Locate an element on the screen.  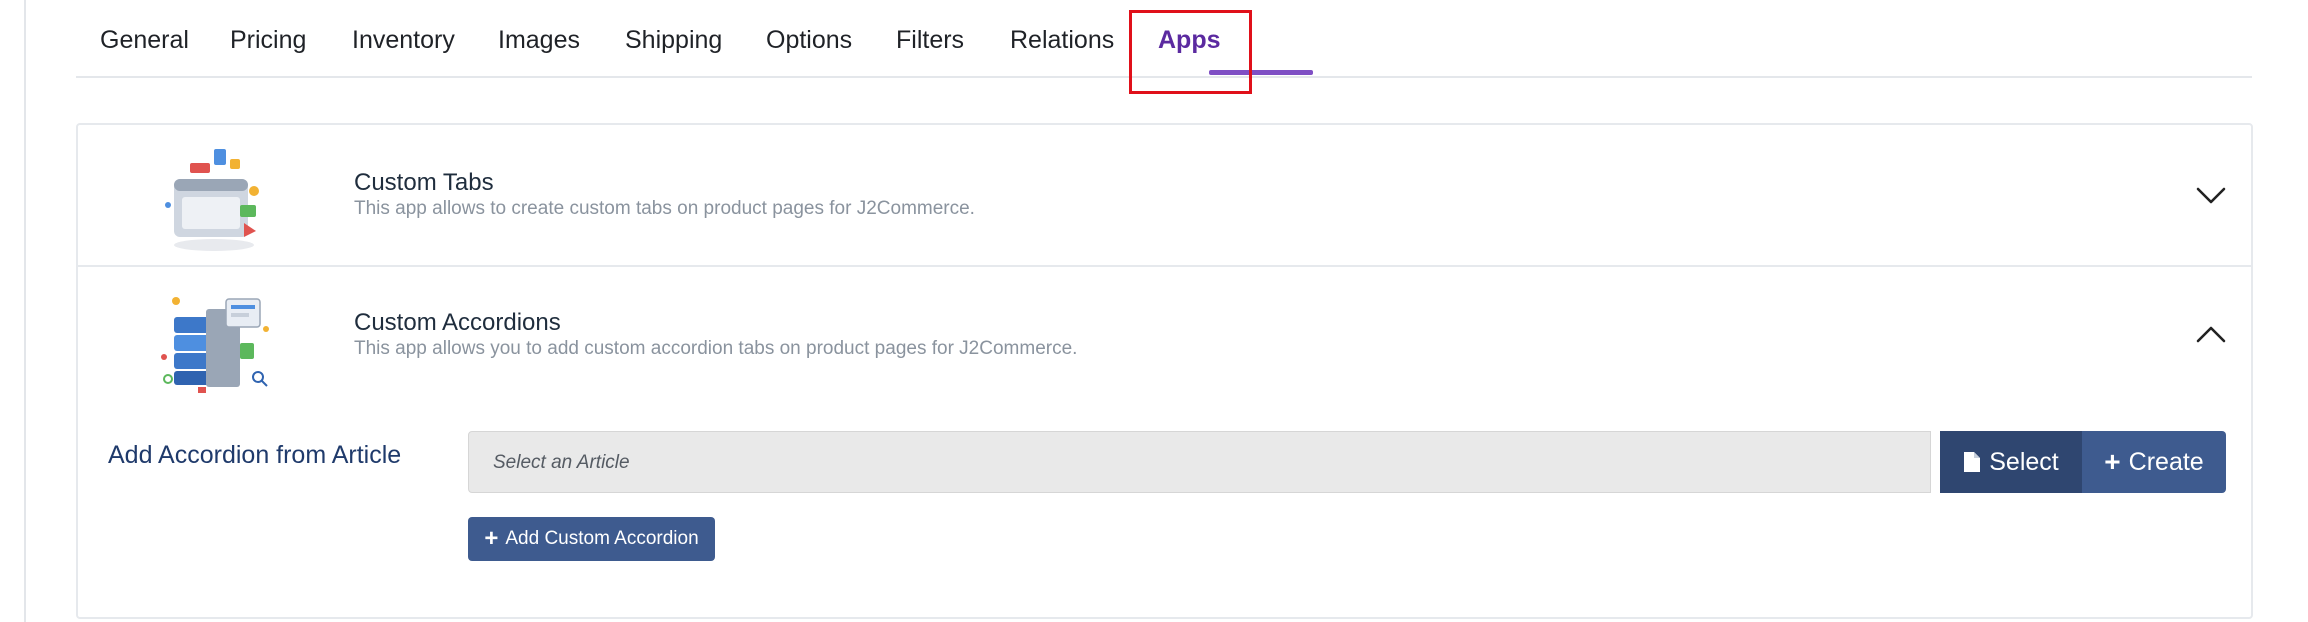
app-title-custom-tabs: Custom Tabs is located at coordinates (424, 182).